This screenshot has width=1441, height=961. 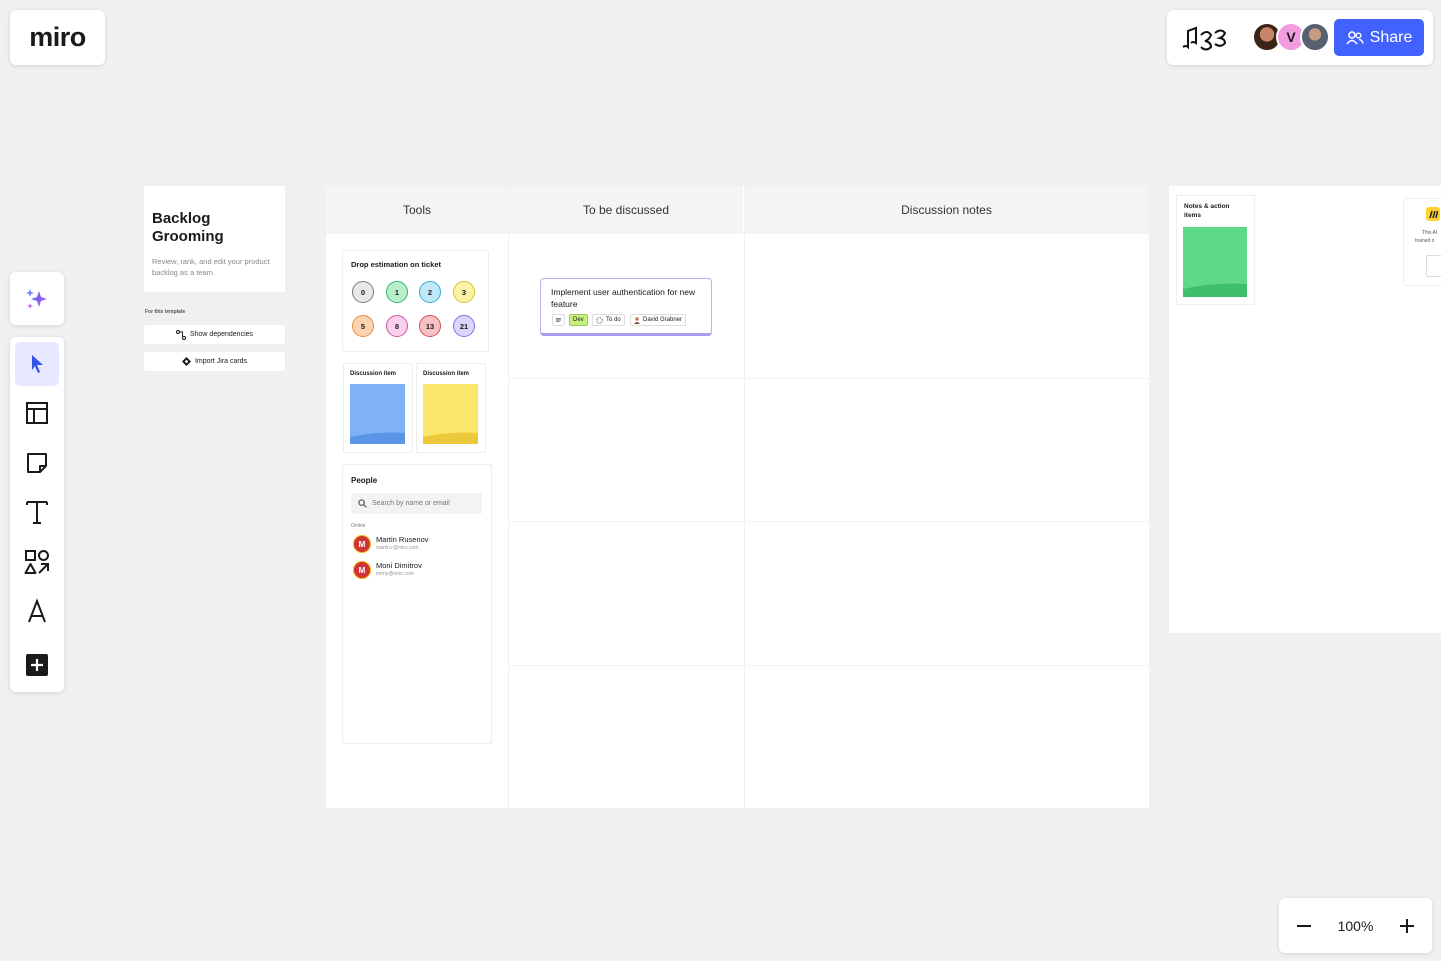 I want to click on column-header-discussion-notes: Discussion notes, so click(x=946, y=210).